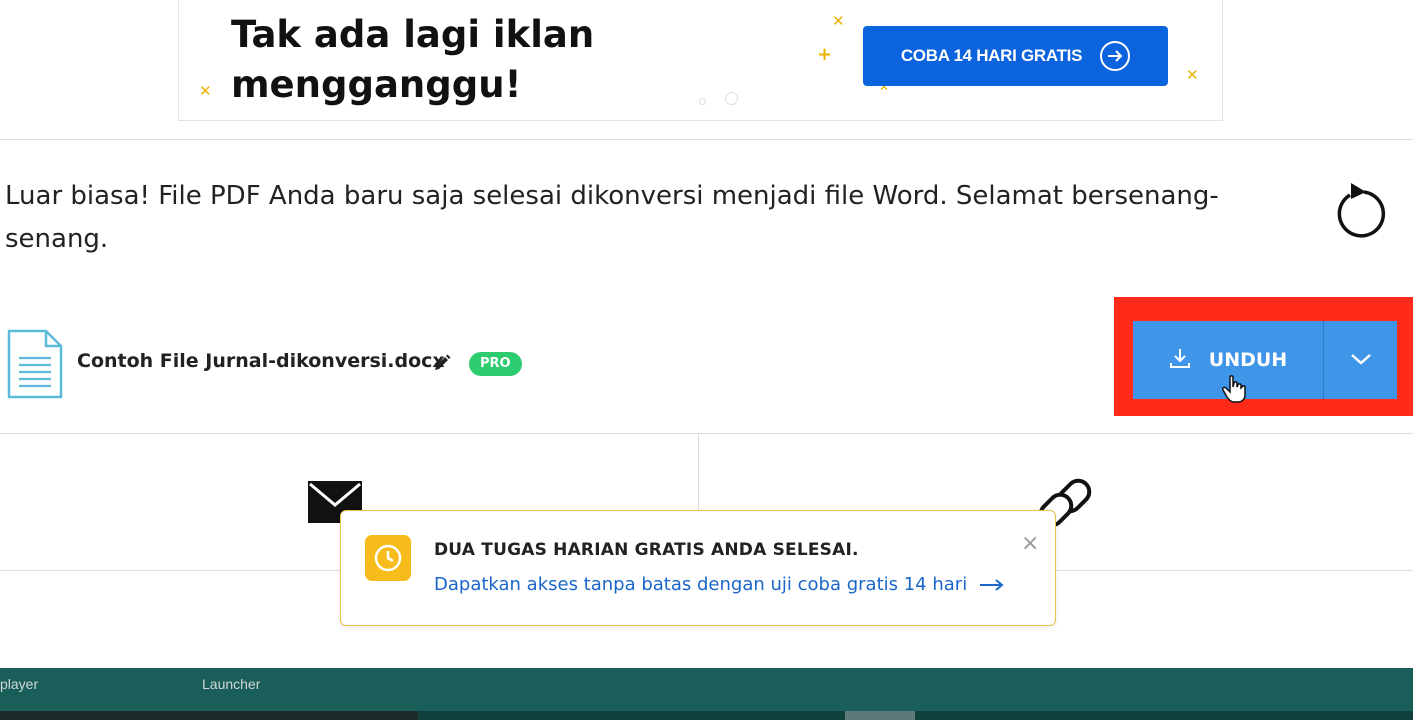  I want to click on trial-cta-button: COBA 14 HARI GRATIS, so click(1015, 56).